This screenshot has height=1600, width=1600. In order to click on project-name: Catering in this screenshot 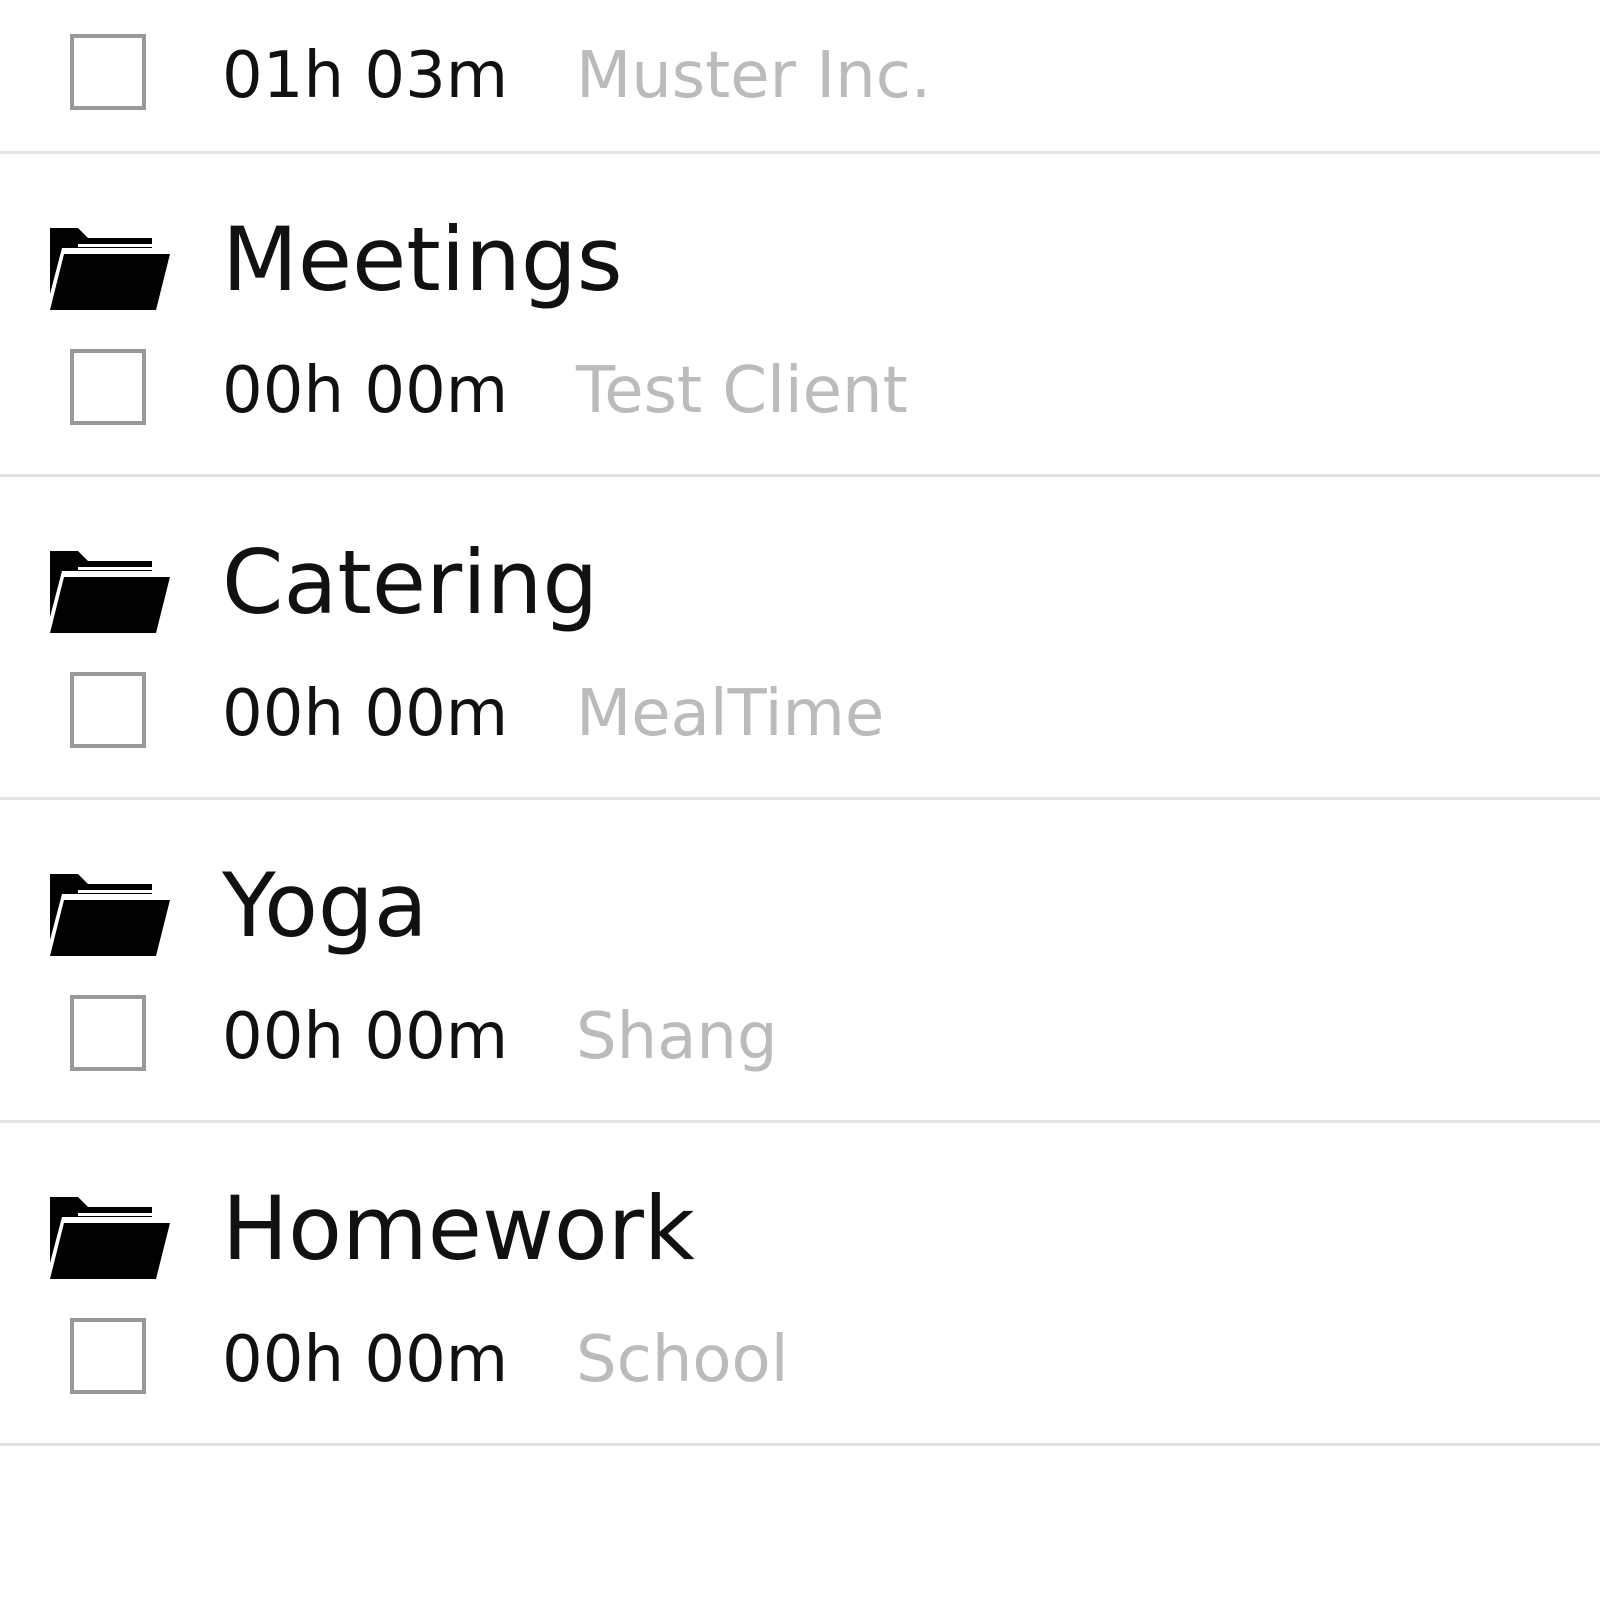, I will do `click(410, 582)`.